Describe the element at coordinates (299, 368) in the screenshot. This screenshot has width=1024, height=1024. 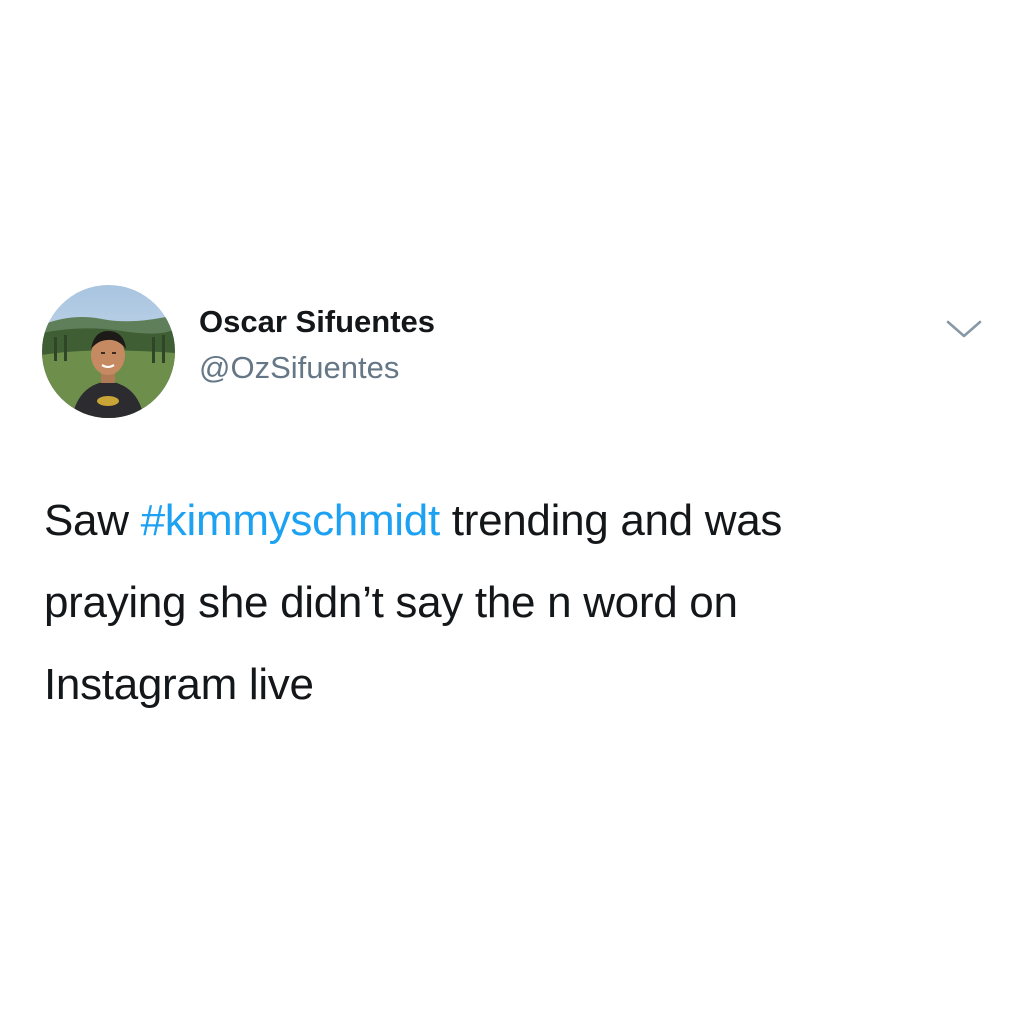
I see `author-handle: @OzSifuentes` at that location.